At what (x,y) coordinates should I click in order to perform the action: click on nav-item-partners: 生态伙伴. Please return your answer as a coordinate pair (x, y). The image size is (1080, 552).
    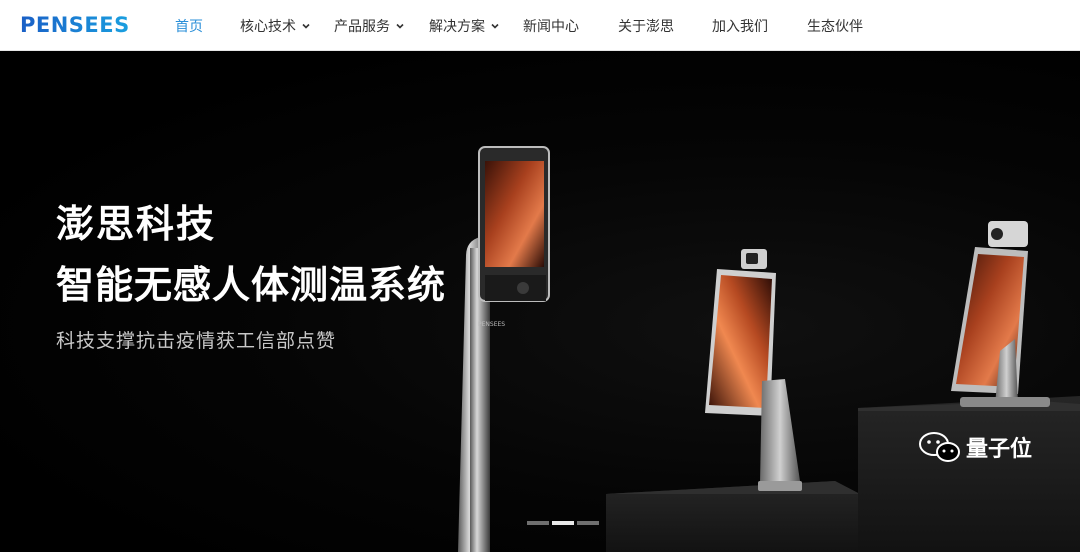
    Looking at the image, I should click on (835, 25).